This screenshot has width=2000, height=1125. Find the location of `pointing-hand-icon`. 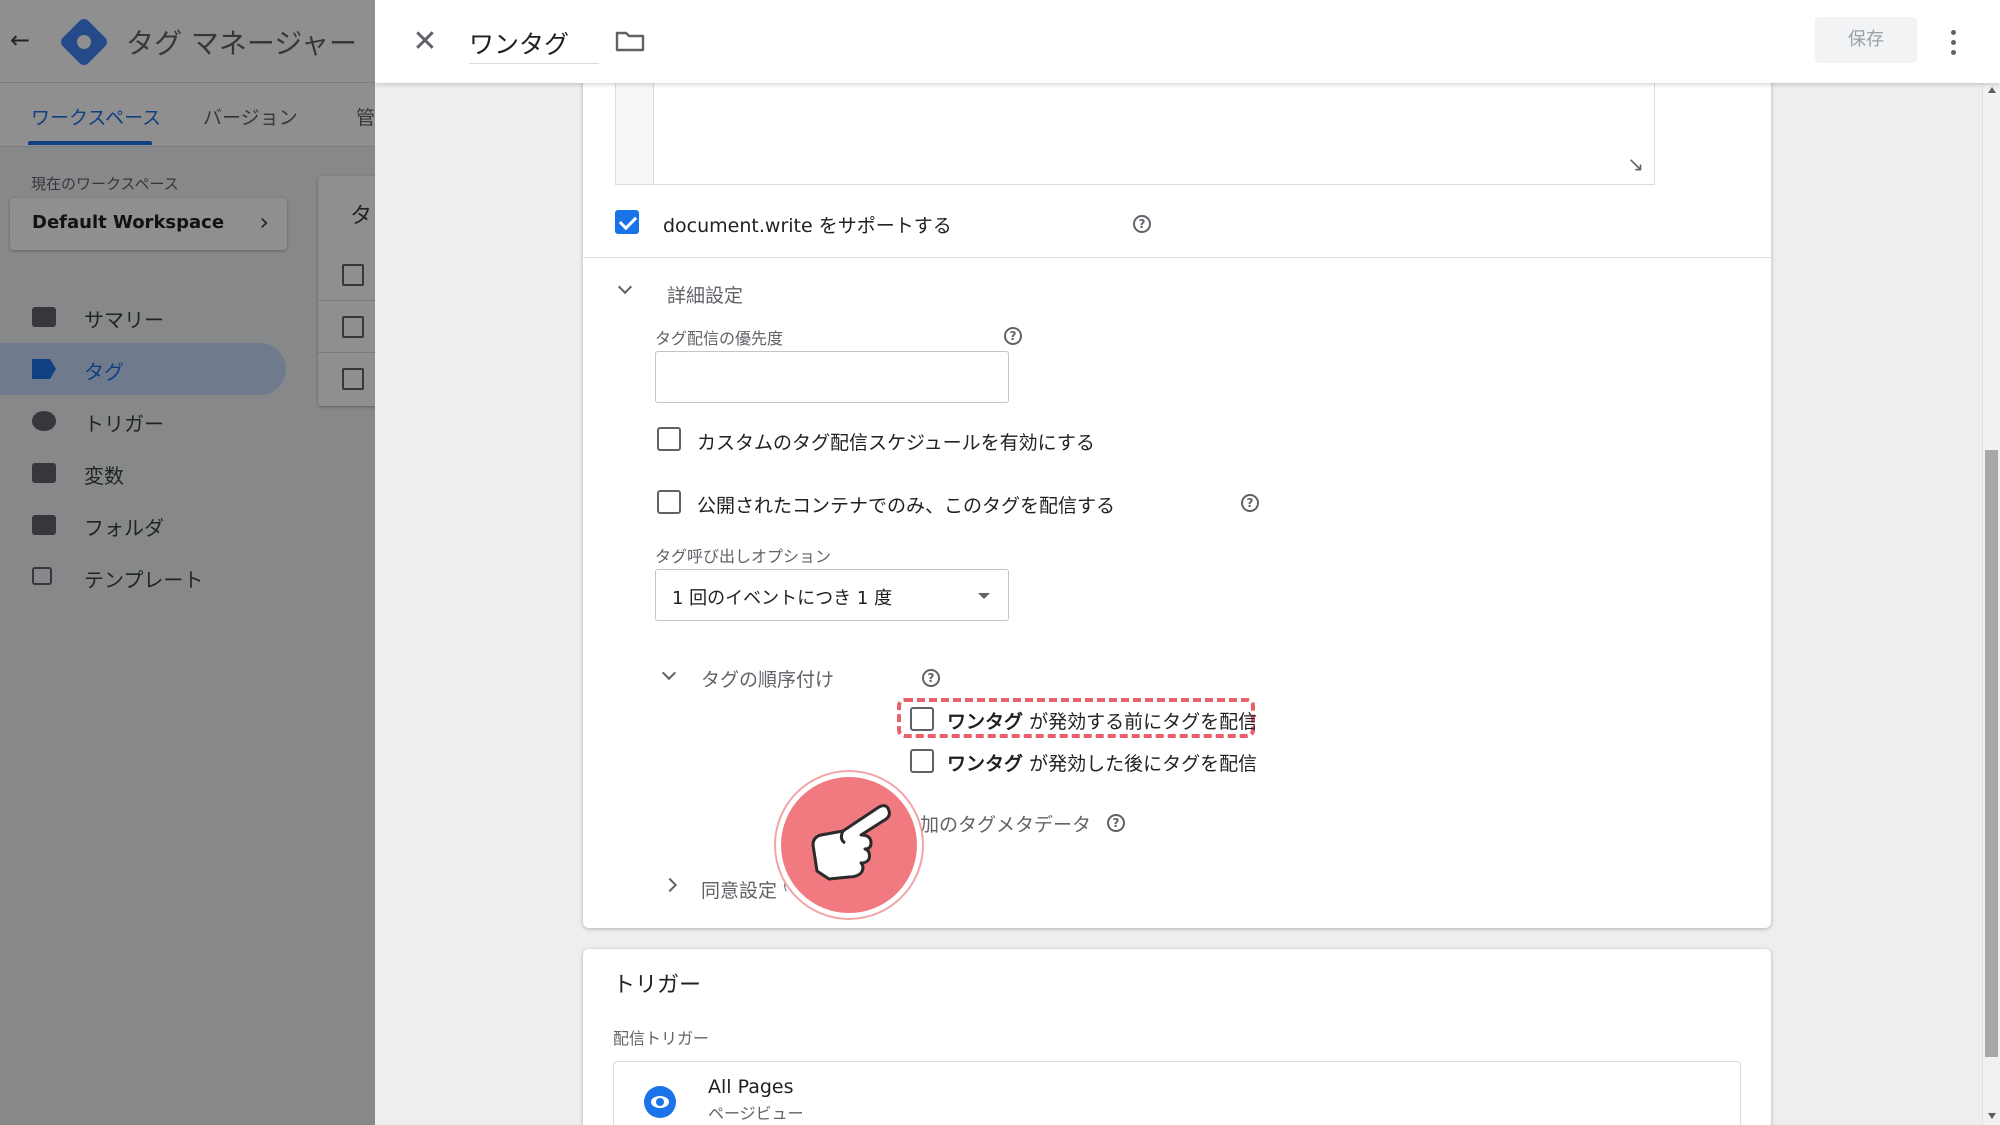

pointing-hand-icon is located at coordinates (851, 842).